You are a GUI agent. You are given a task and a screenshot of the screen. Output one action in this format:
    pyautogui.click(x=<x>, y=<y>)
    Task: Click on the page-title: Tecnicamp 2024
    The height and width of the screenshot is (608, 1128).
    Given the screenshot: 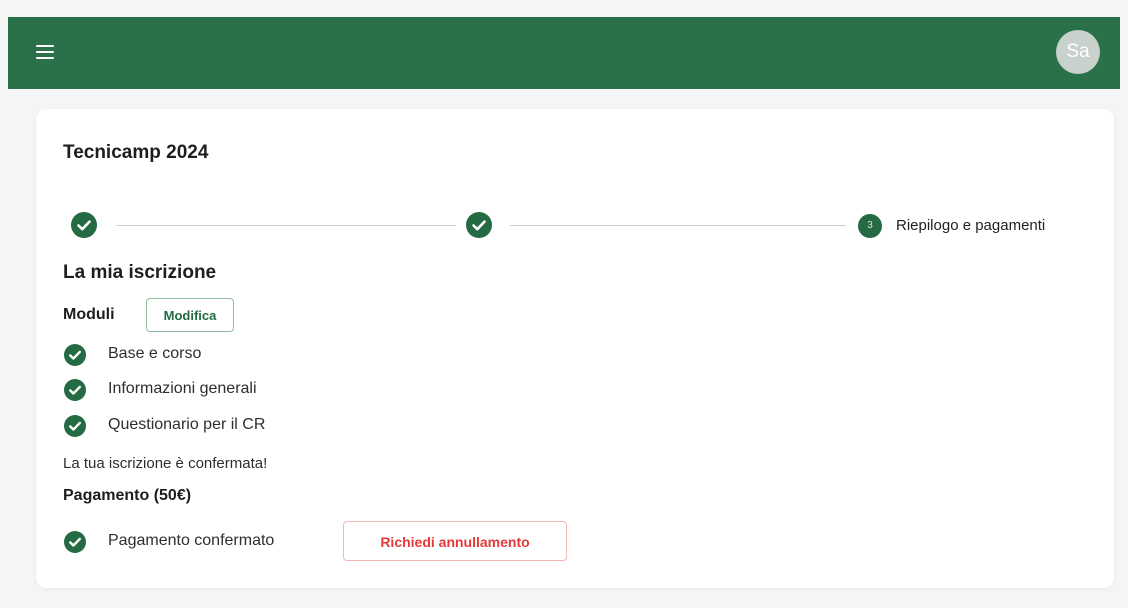 What is the action you would take?
    pyautogui.click(x=136, y=152)
    